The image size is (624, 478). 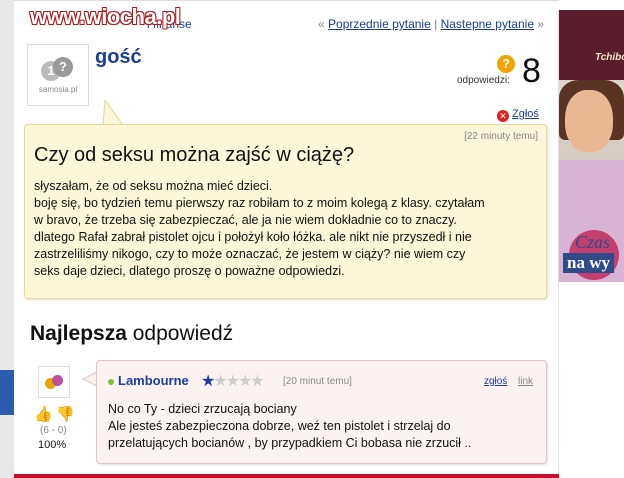 What do you see at coordinates (105, 16) in the screenshot?
I see `watermark-logo: www.wiocha.pl` at bounding box center [105, 16].